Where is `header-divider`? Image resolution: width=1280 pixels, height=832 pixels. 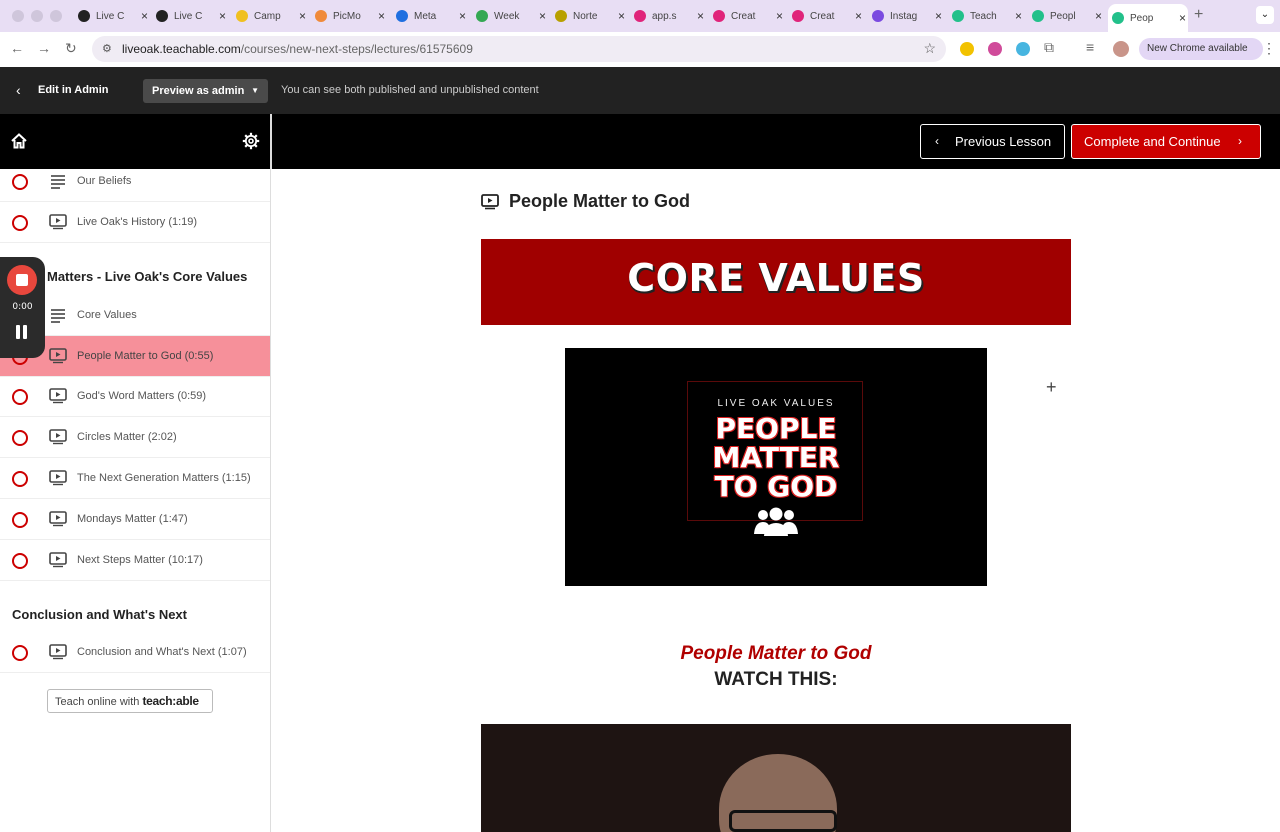 header-divider is located at coordinates (271, 141).